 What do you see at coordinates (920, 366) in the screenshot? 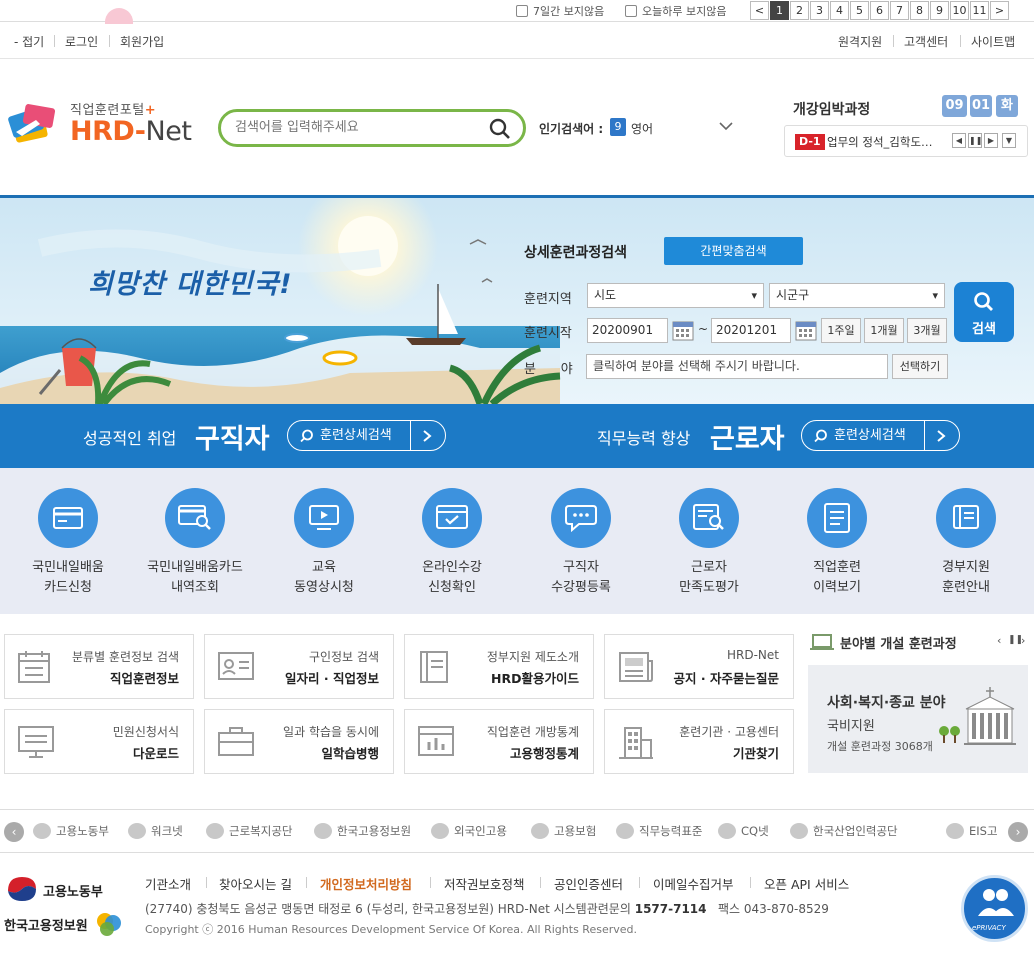
I see `field-select-button: 선택하기` at bounding box center [920, 366].